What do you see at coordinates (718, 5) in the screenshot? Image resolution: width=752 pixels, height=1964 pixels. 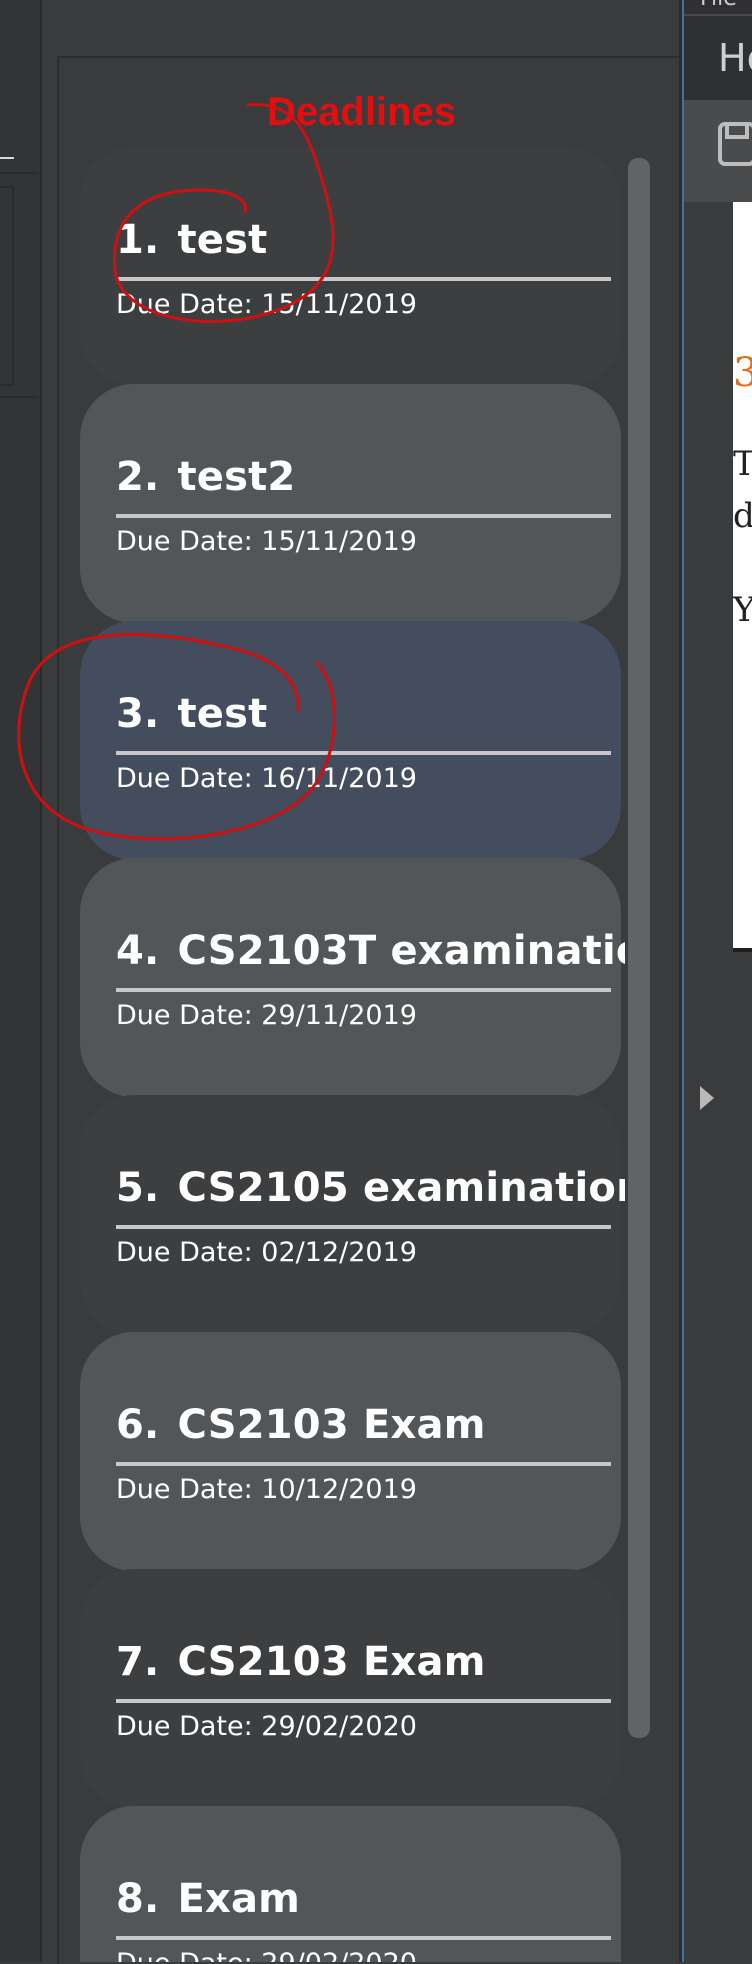 I see `menu-file: File` at bounding box center [718, 5].